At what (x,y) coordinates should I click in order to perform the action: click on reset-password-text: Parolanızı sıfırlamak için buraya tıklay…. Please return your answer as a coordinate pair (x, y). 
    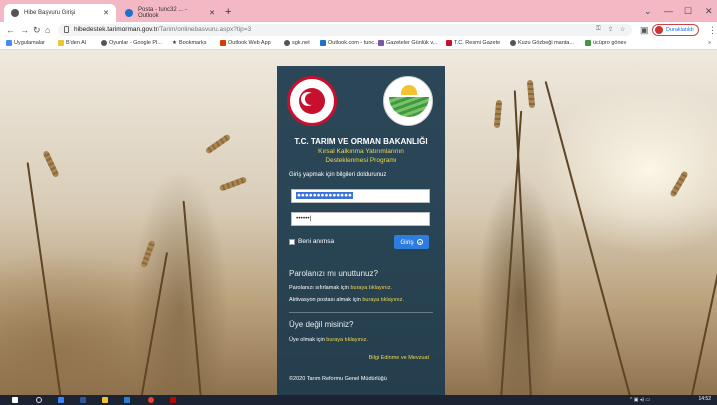
    Looking at the image, I should click on (341, 288).